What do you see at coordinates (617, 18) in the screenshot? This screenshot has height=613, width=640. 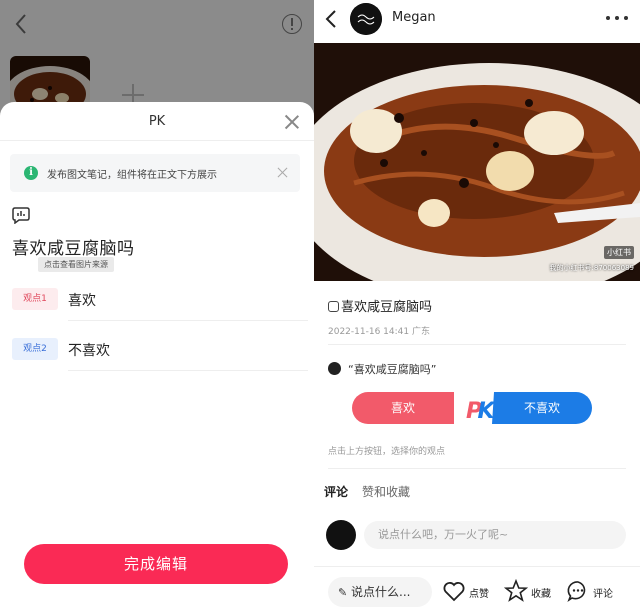 I see `more-options-icon` at bounding box center [617, 18].